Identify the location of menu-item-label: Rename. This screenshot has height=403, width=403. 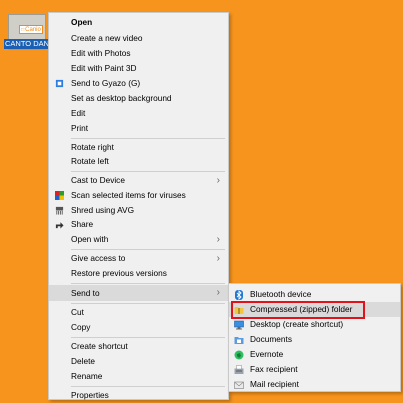
(87, 376).